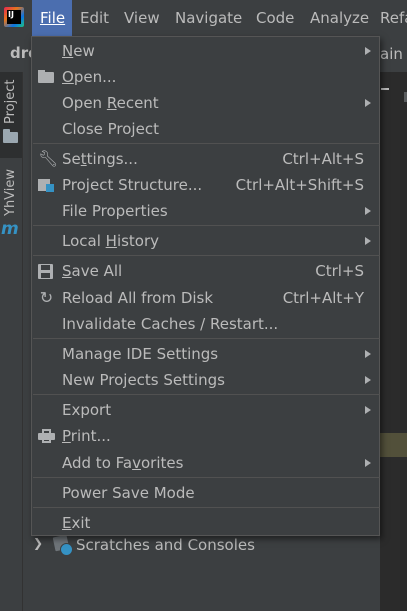 The image size is (407, 611). Describe the element at coordinates (385, 89) in the screenshot. I see `minimize-icon` at that location.